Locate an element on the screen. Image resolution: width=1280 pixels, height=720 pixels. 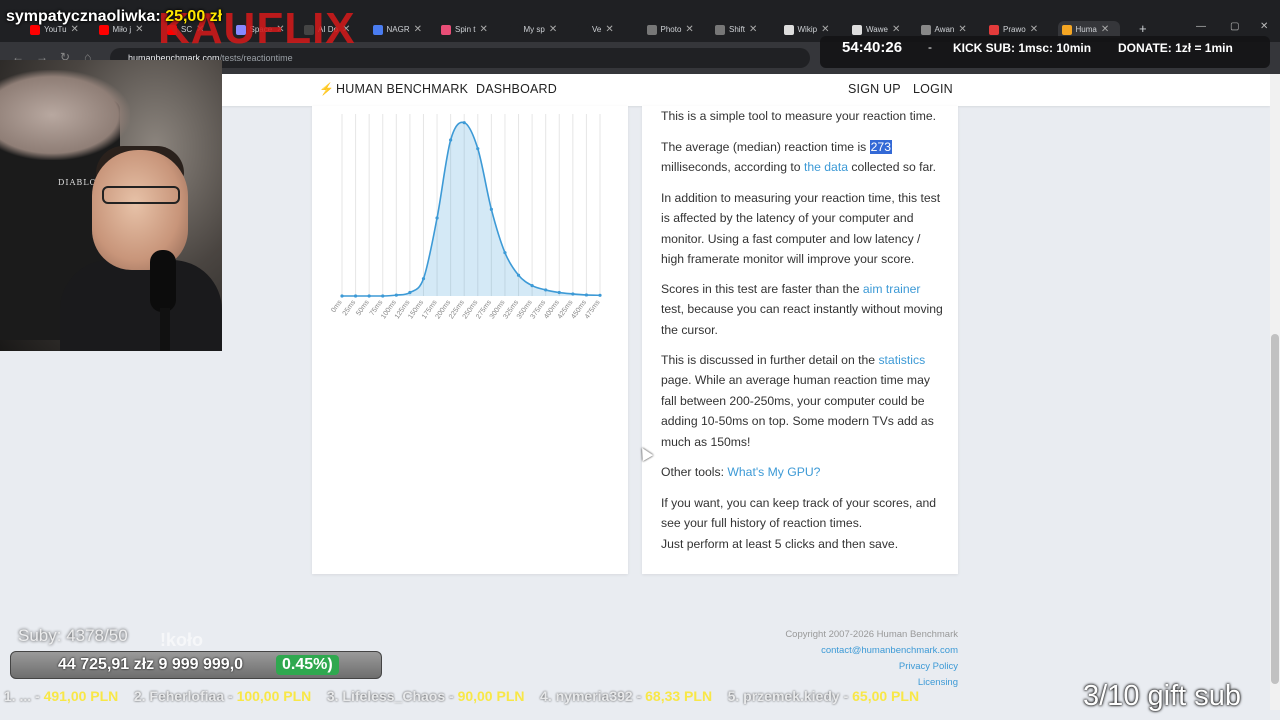
whats-my-gpu-link: What's My GPU? is located at coordinates (773, 472).